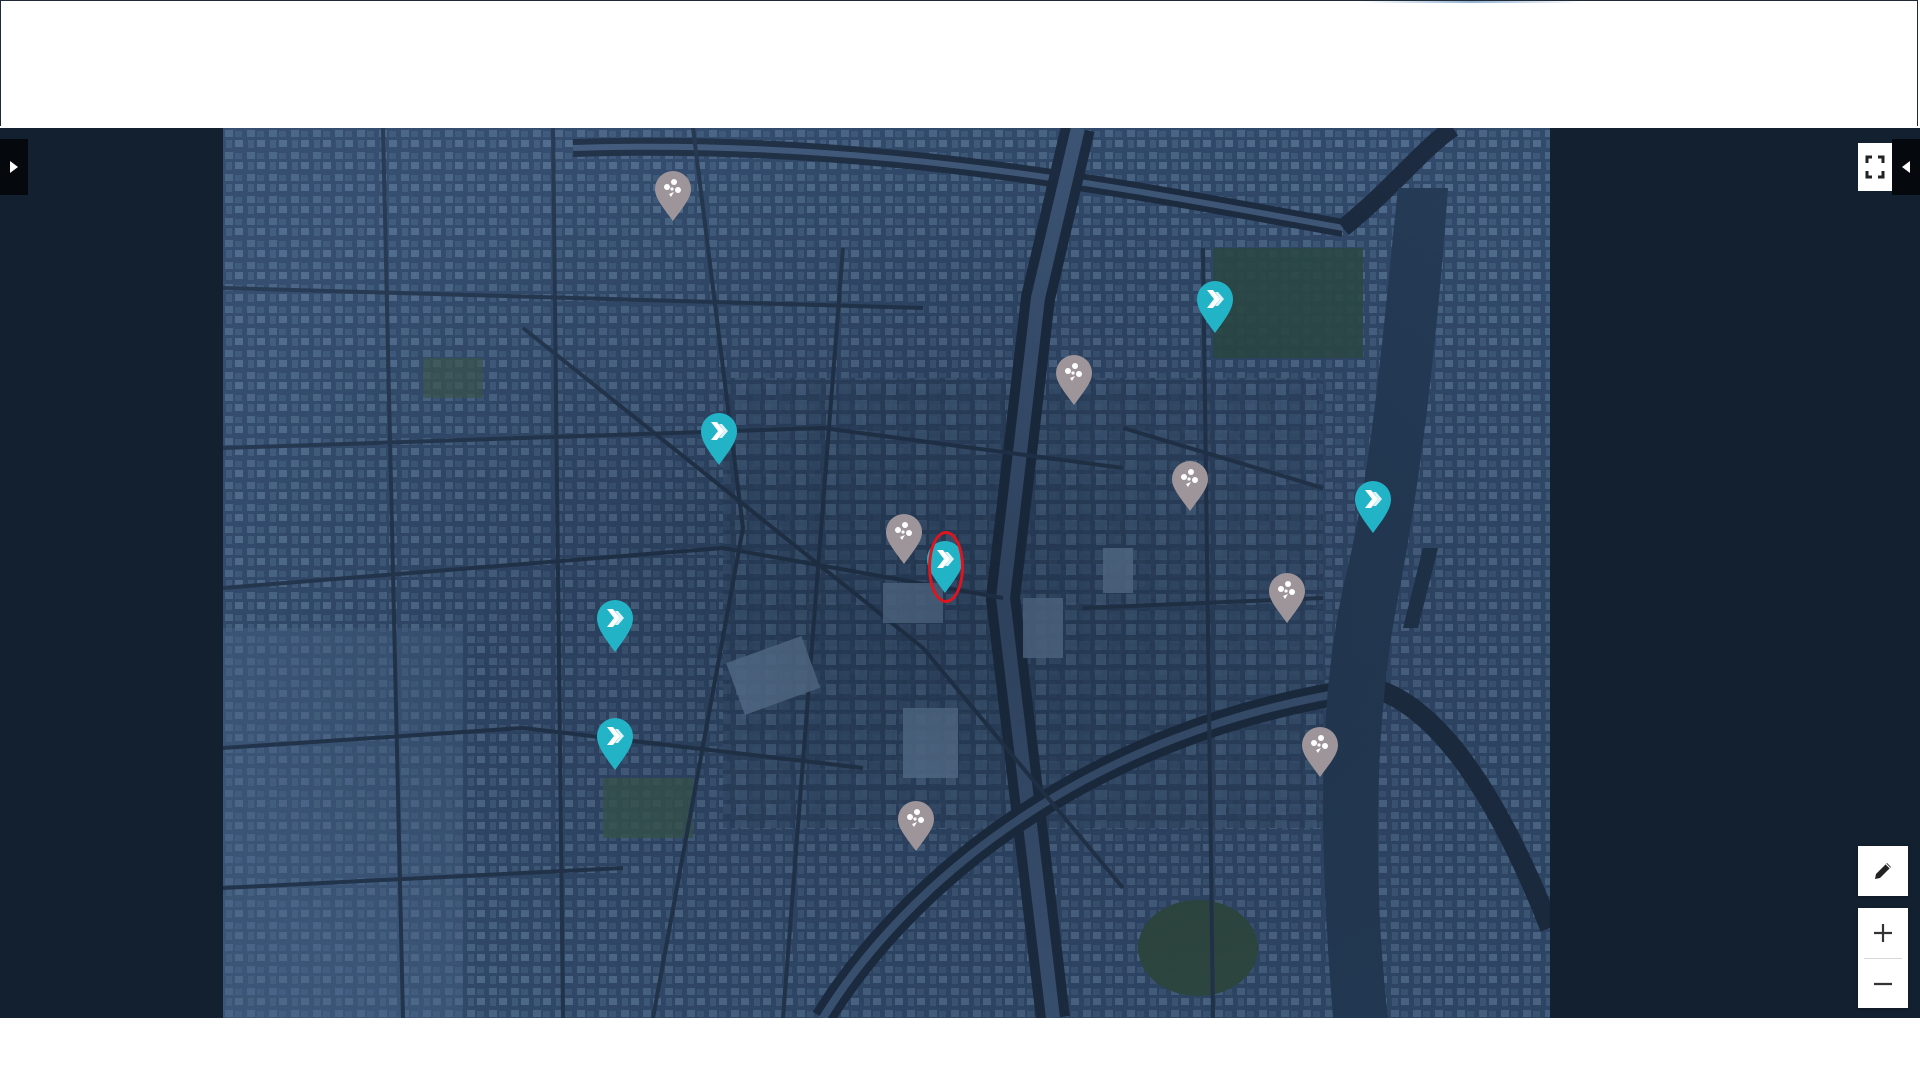 The image size is (1920, 1079). I want to click on right-panel-toggle, so click(1906, 167).